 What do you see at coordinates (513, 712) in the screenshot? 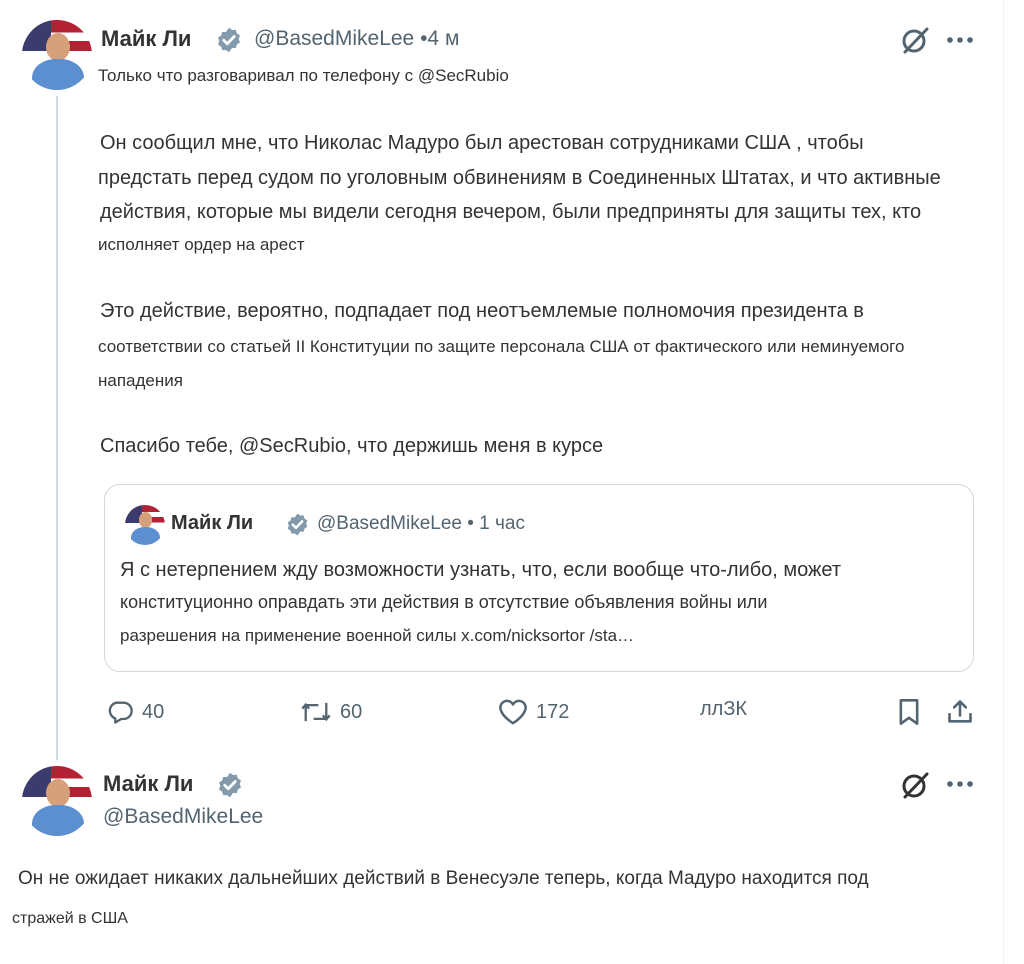
I see `like-icon` at bounding box center [513, 712].